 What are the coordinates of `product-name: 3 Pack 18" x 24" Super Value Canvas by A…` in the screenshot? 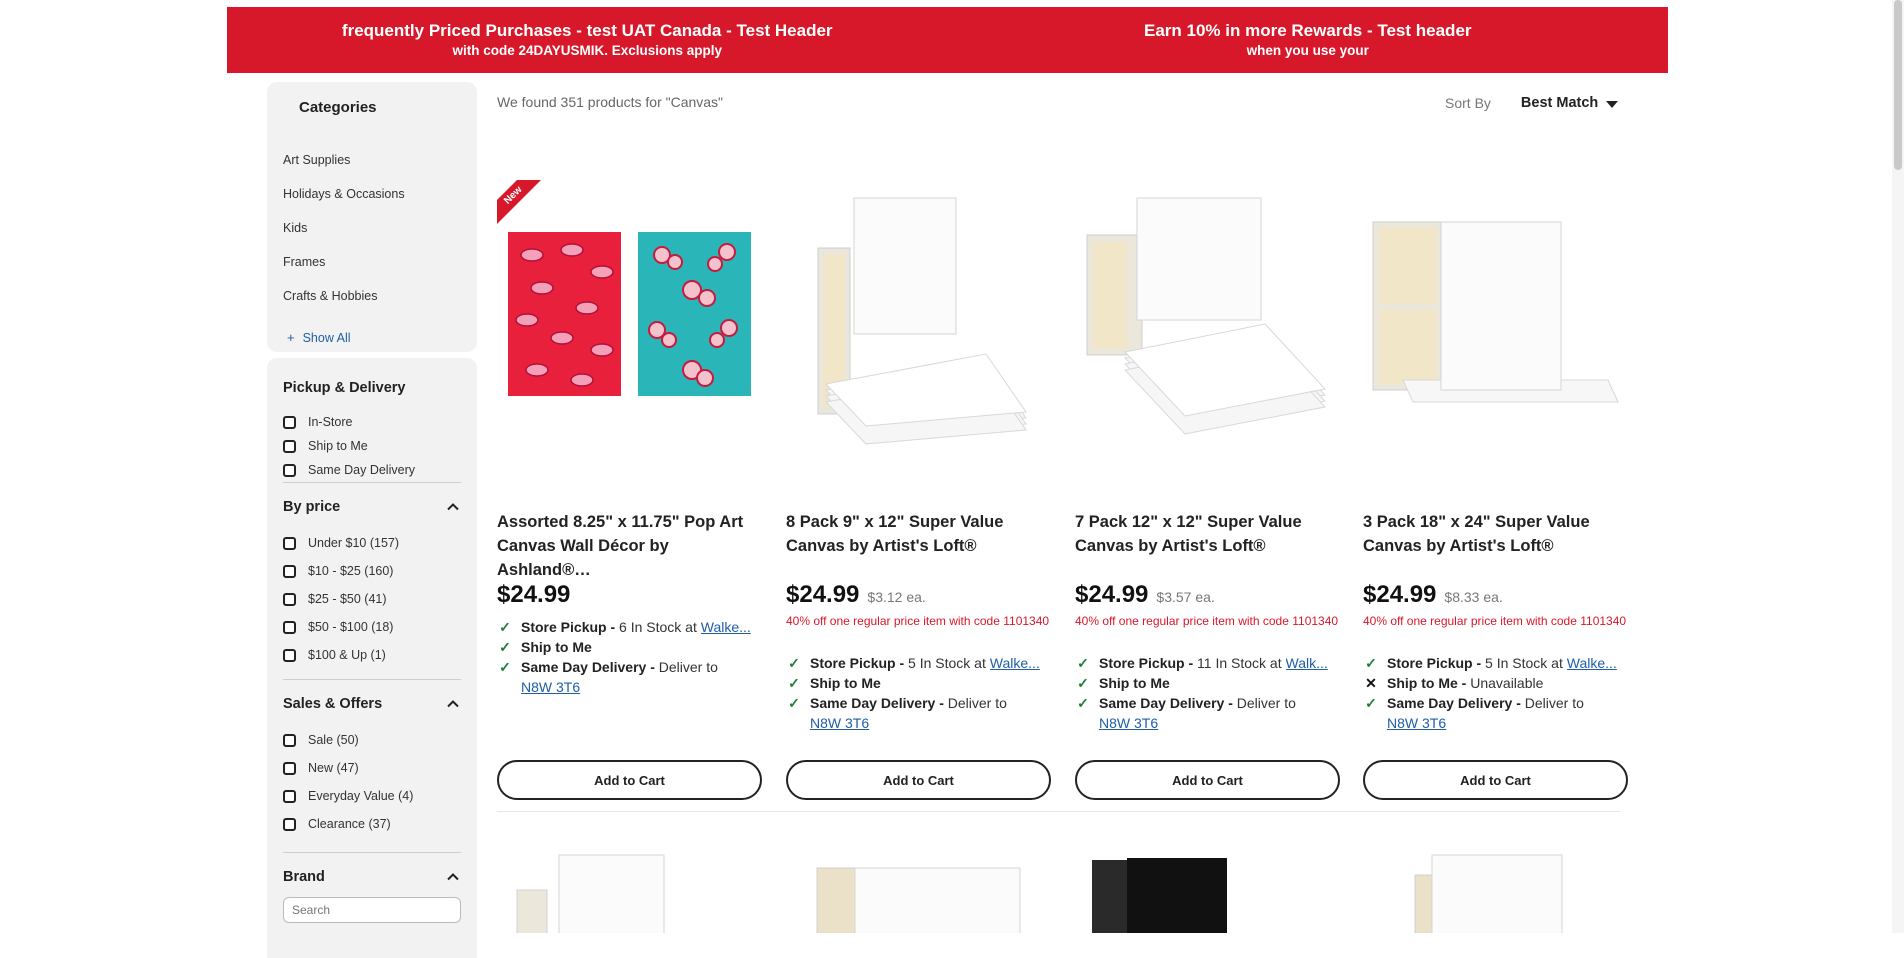 It's located at (1495, 534).